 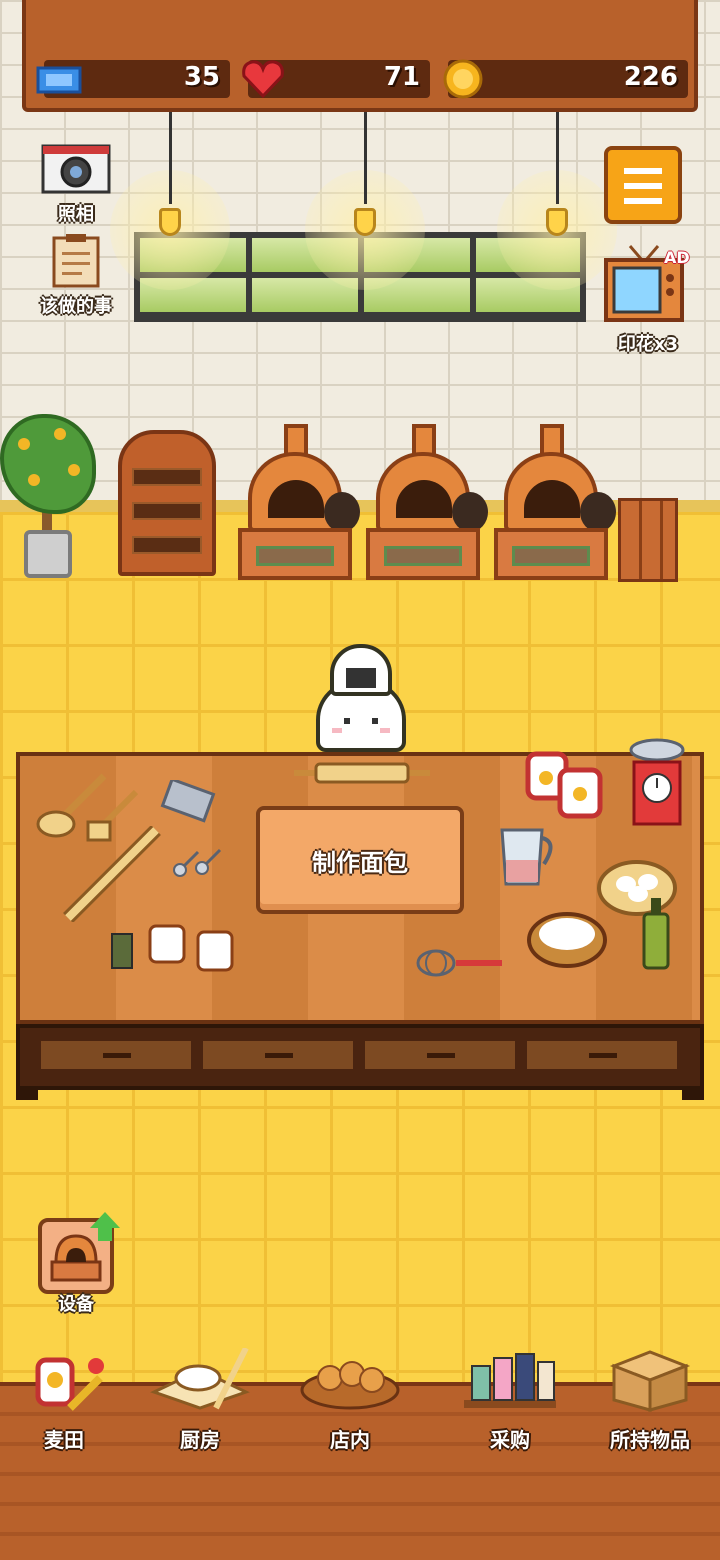 I want to click on plant-pot, so click(x=48, y=554).